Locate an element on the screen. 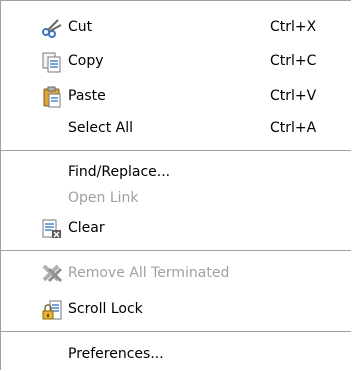 The width and height of the screenshot is (352, 371). menu-item-copy: Copy Ctrl+C is located at coordinates (176, 61).